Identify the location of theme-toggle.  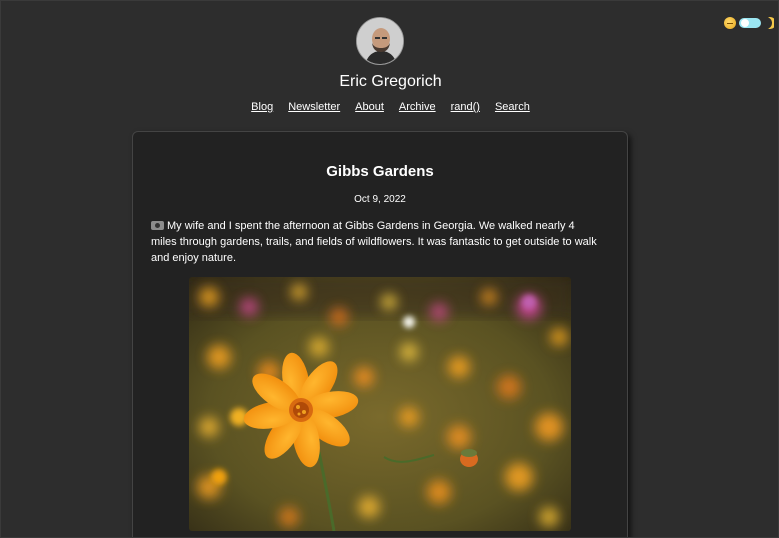
(749, 23).